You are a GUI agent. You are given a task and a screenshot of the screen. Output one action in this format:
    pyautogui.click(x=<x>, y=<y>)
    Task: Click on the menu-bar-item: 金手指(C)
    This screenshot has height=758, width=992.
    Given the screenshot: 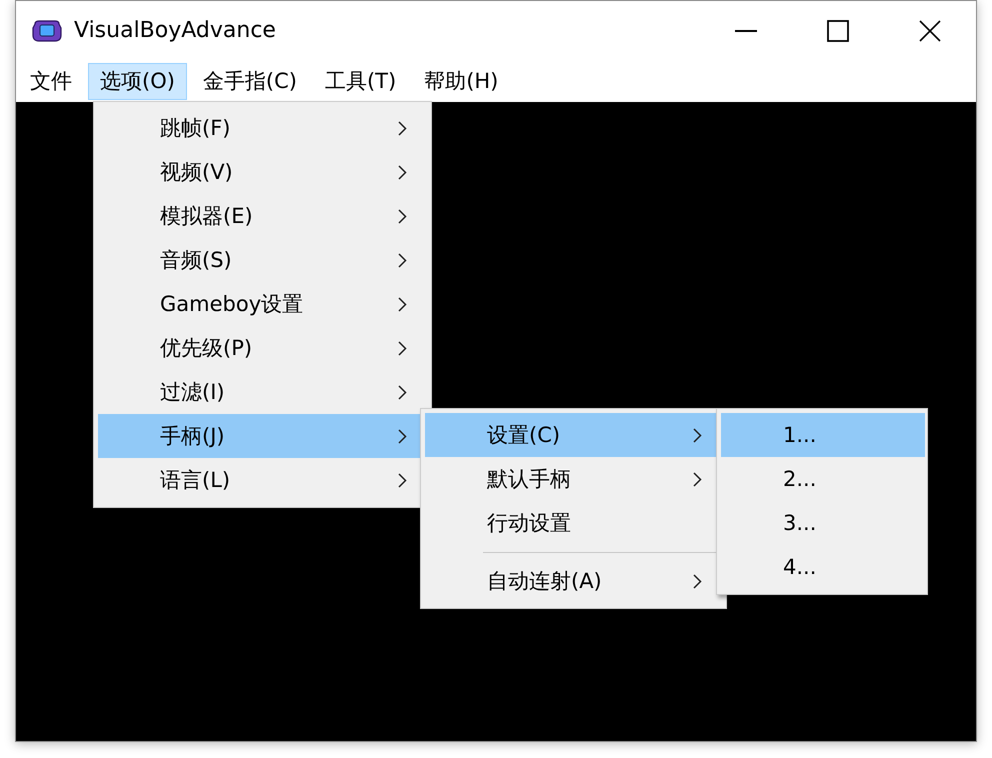 What is the action you would take?
    pyautogui.click(x=249, y=81)
    